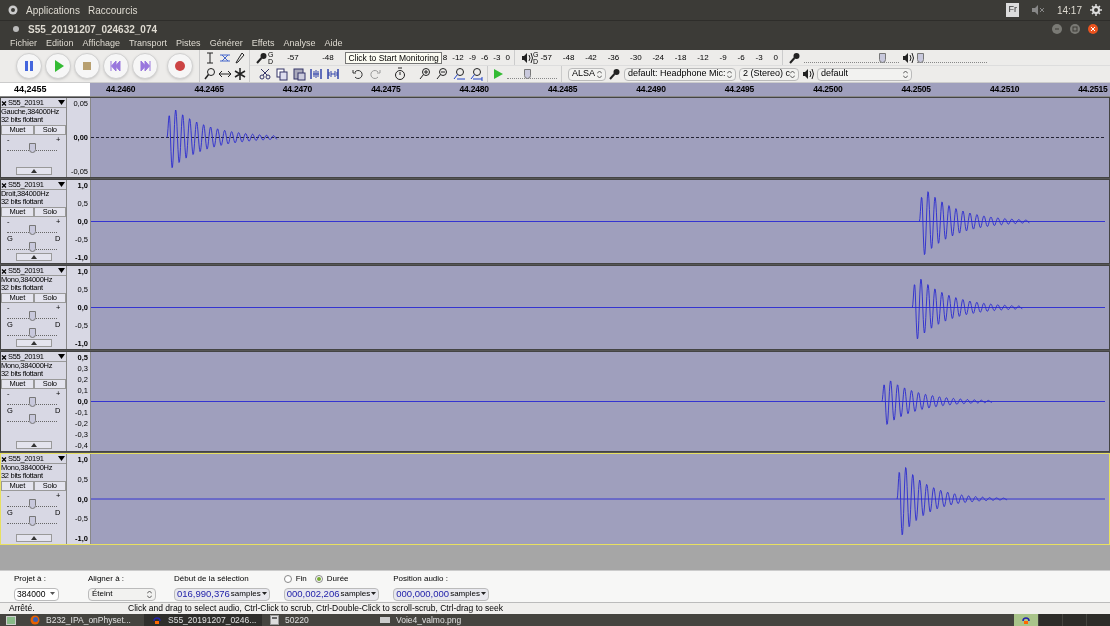  I want to click on tray-app-button, so click(1026, 620).